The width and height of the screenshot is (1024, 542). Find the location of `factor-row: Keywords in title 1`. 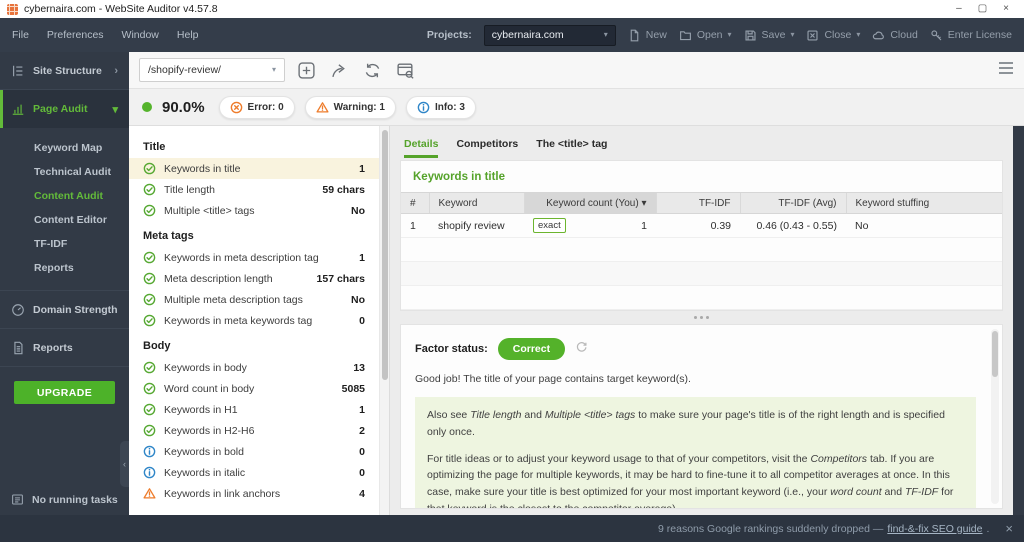

factor-row: Keywords in title 1 is located at coordinates (254, 168).